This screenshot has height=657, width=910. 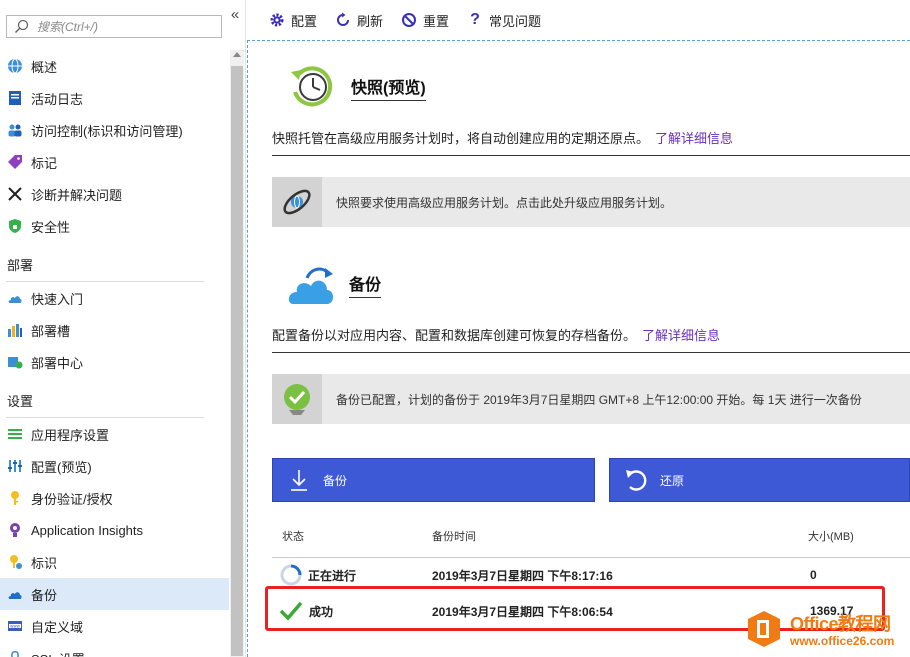 What do you see at coordinates (107, 131) in the screenshot?
I see `sidebar-item-label: 访问控制(标识和访问管理)` at bounding box center [107, 131].